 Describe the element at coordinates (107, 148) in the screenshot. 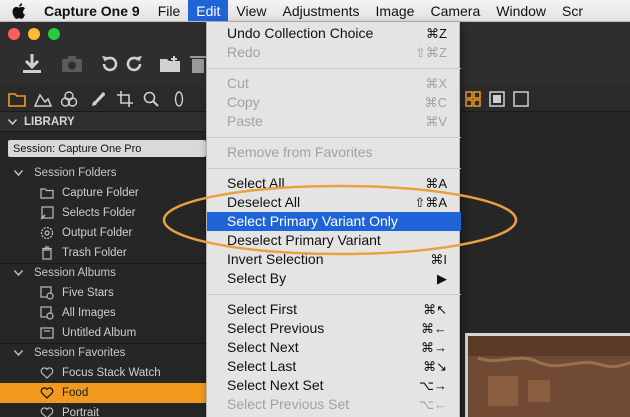

I see `session-selector: Session: Capture One Pro` at that location.